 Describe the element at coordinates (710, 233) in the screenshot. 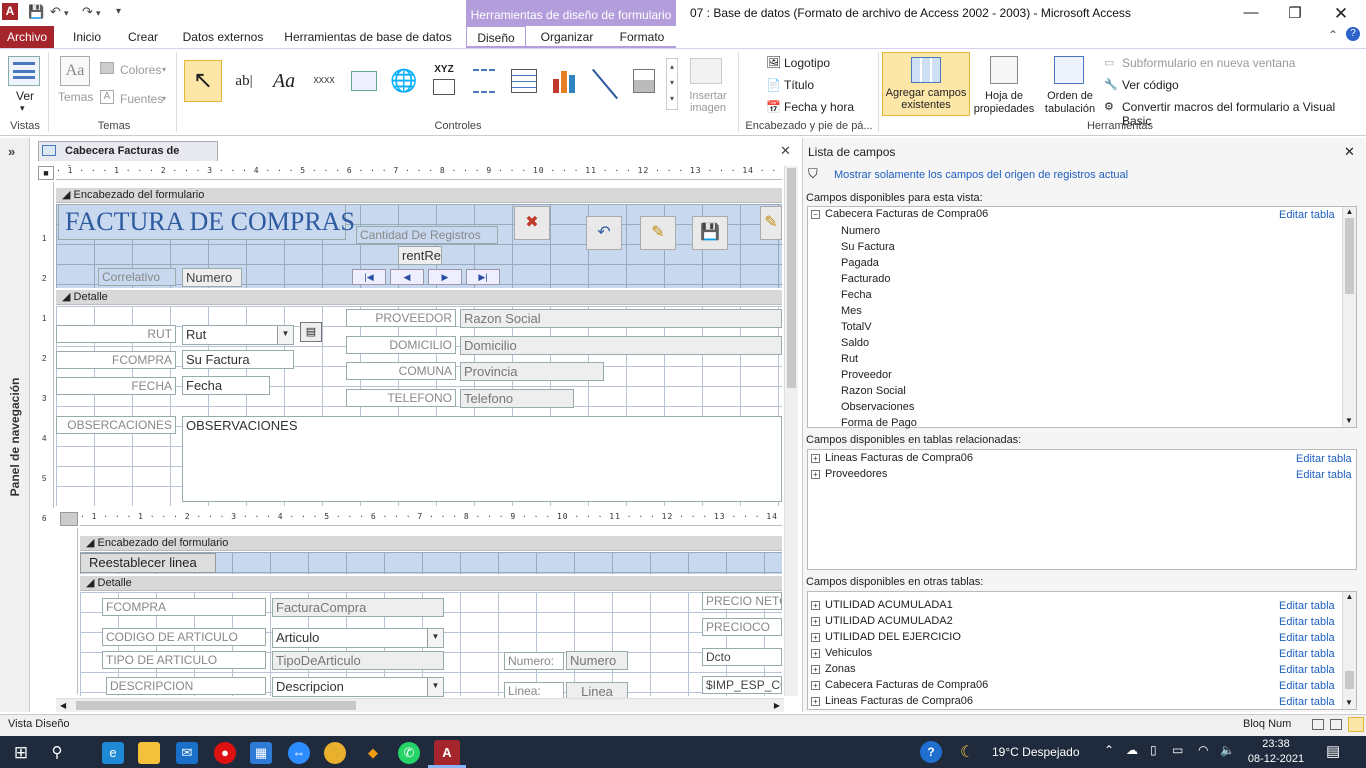

I see `save-record-icon: 💾` at that location.